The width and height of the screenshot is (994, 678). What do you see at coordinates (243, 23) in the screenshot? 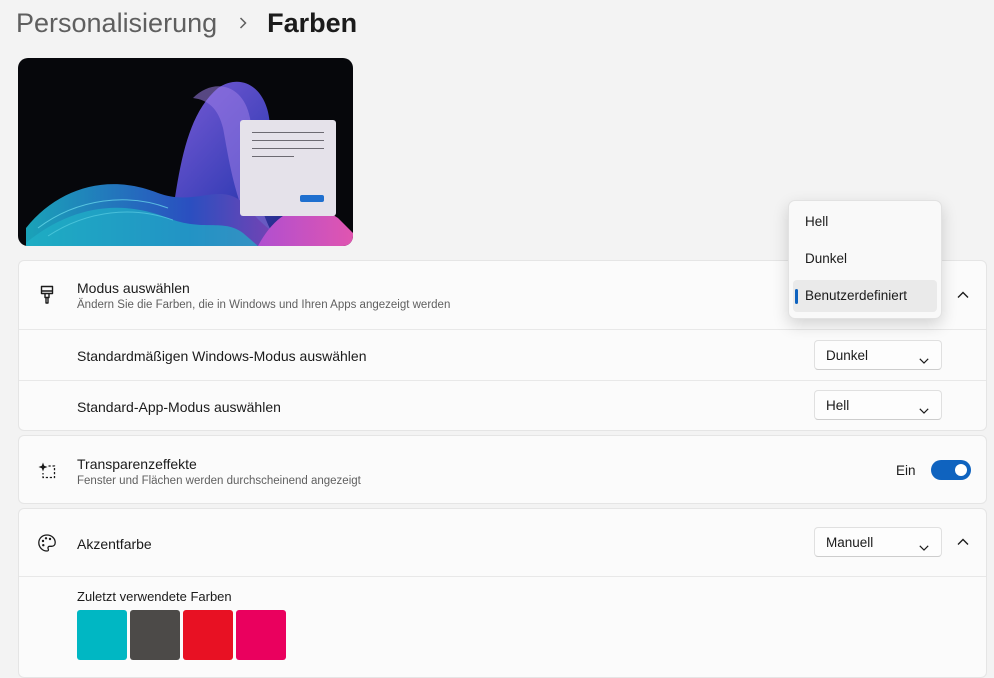
I see `chevron-right-icon` at bounding box center [243, 23].